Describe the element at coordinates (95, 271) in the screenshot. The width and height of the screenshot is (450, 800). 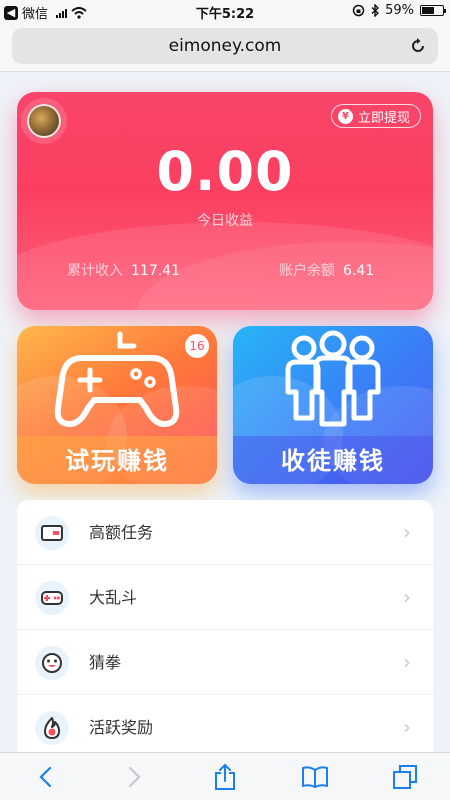
I see `total-income-label: 累计收入` at that location.